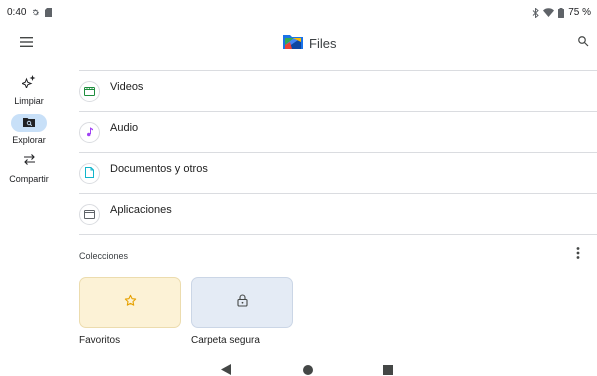  I want to click on rail-icon-container-active, so click(29, 123).